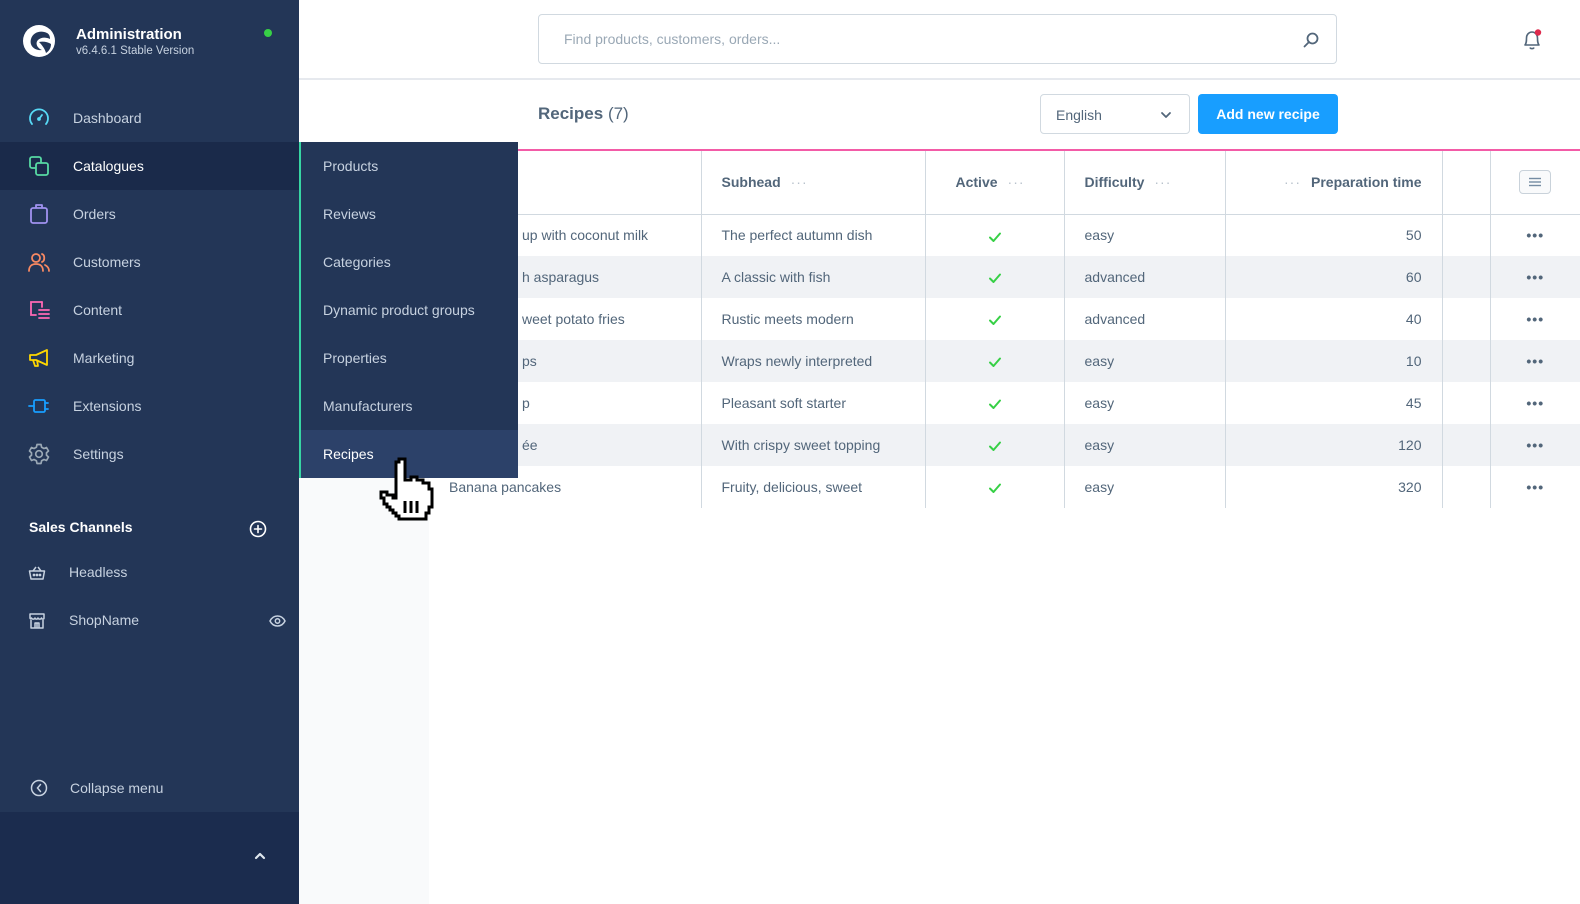 Image resolution: width=1580 pixels, height=904 pixels. I want to click on submenu-item-properties: Properties, so click(409, 358).